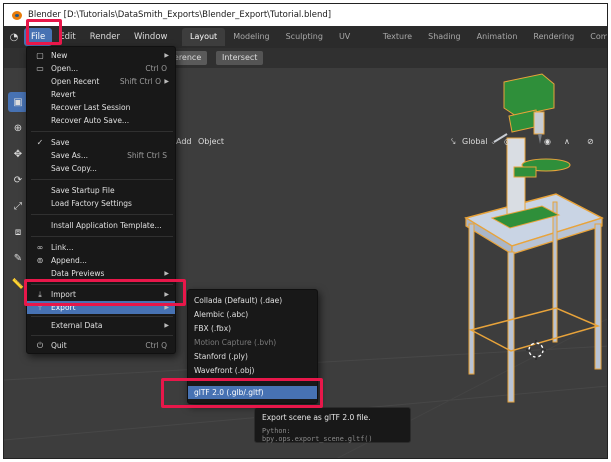 This screenshot has height=462, width=611. I want to click on export-fbx: FBX (.fbx), so click(252, 328).